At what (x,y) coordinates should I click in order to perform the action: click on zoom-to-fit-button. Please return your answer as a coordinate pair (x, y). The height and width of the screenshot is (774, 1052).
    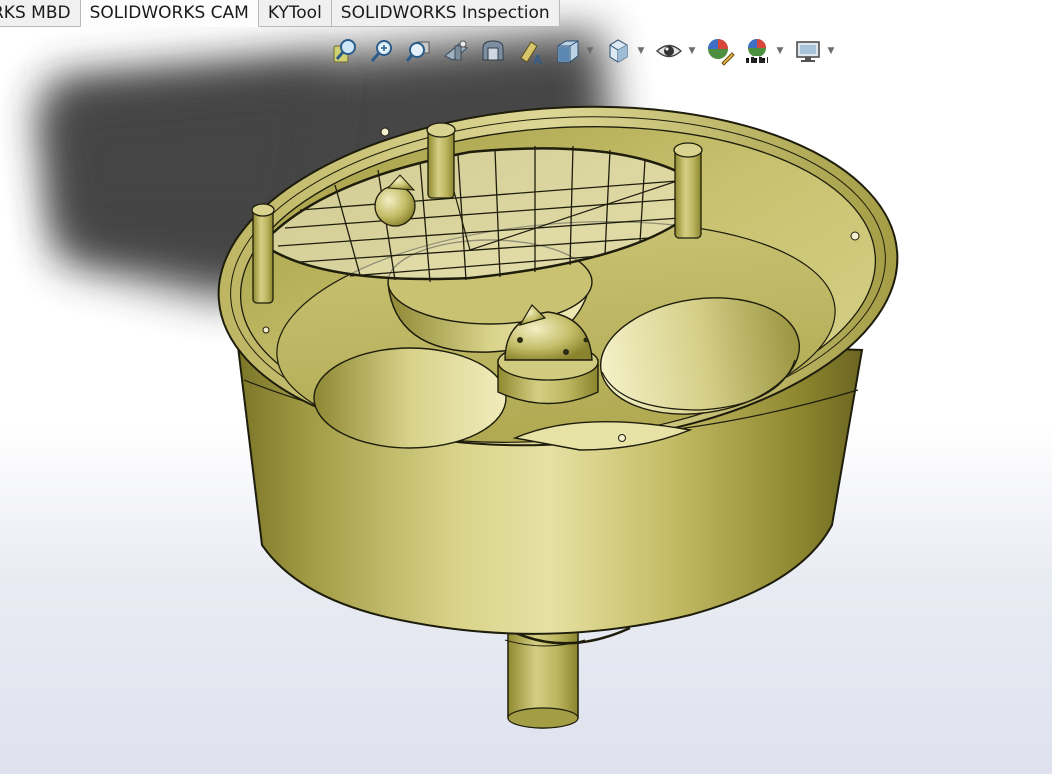
    Looking at the image, I should click on (344, 51).